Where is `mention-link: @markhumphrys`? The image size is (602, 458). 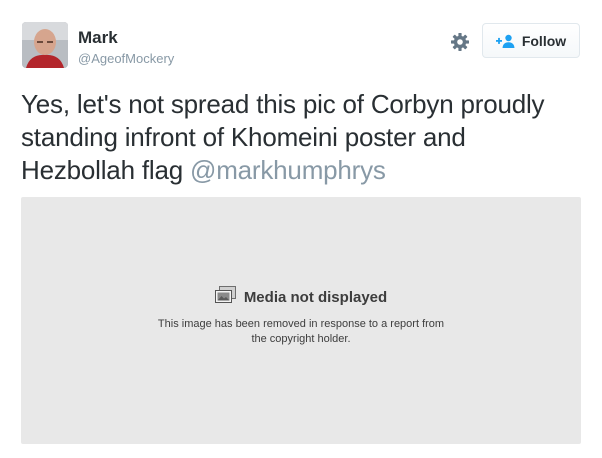
mention-link: @markhumphrys is located at coordinates (288, 170).